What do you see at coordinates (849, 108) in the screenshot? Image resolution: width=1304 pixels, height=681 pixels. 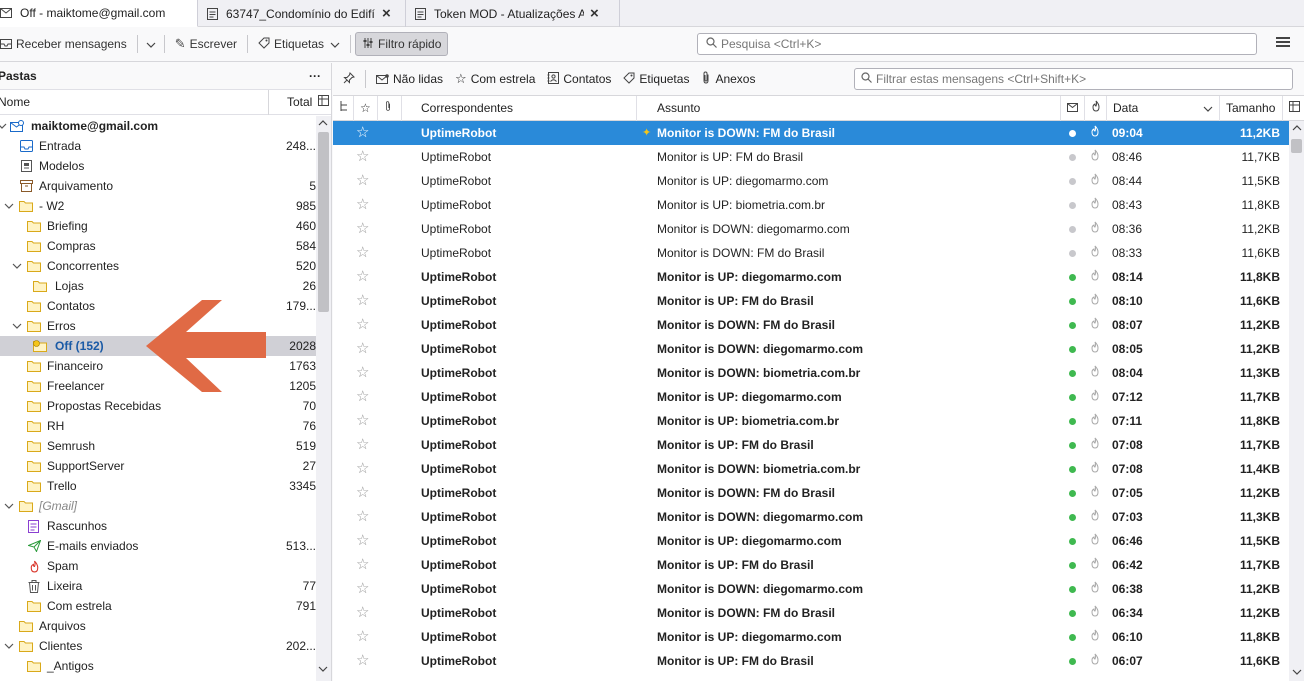 I see `column-subject: Assunto` at bounding box center [849, 108].